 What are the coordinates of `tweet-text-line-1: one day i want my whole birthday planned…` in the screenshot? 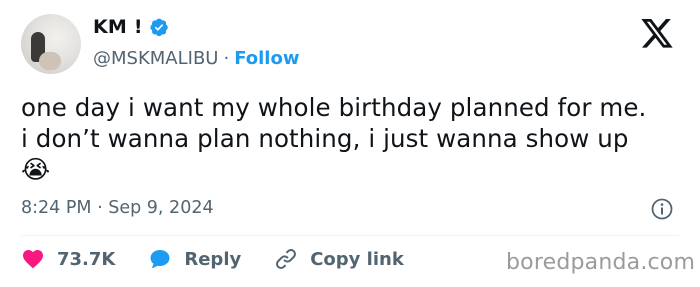 It's located at (334, 107).